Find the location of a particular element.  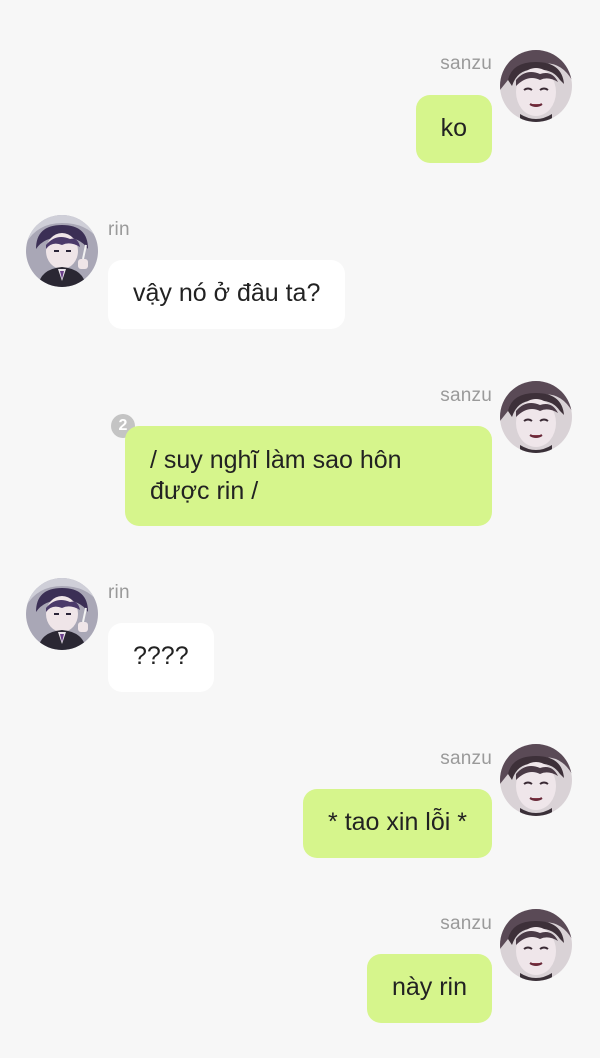

message-bubble: ???? is located at coordinates (161, 657).